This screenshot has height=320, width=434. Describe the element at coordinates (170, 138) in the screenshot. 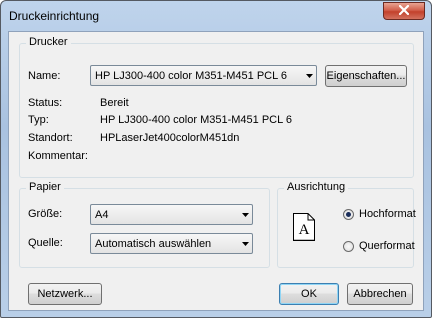

I see `location-value: HPLaserJet400colorM451dn` at that location.